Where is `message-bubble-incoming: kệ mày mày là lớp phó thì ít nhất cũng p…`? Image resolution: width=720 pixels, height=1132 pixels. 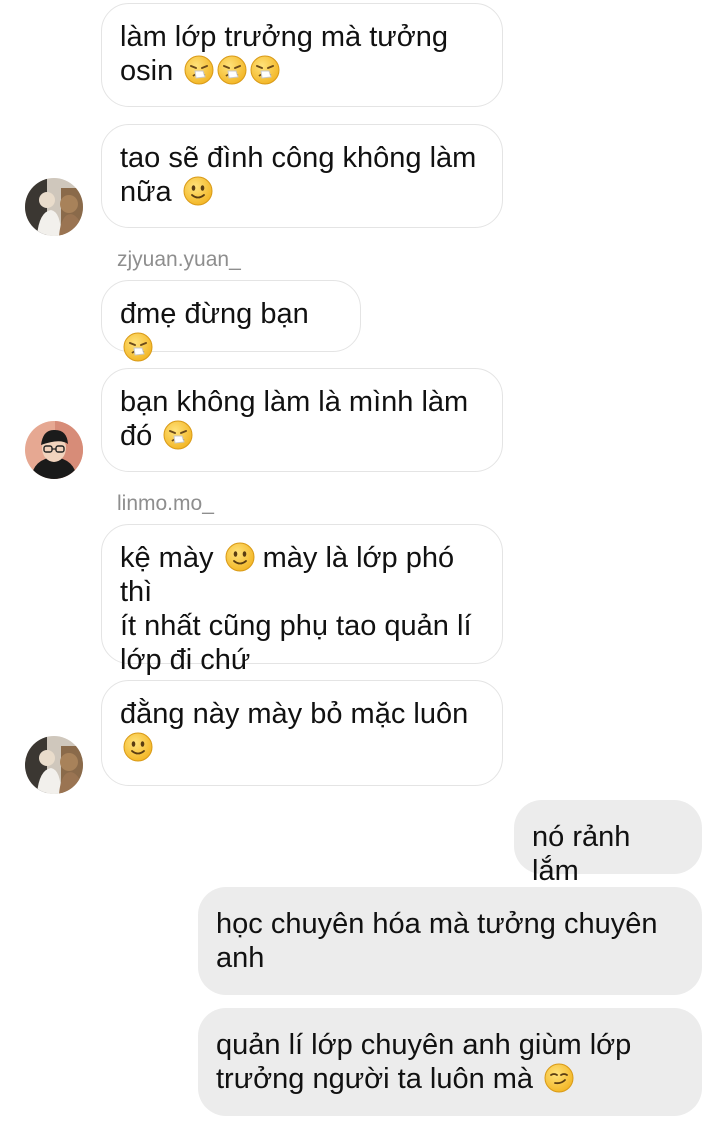 message-bubble-incoming: kệ mày mày là lớp phó thì ít nhất cũng p… is located at coordinates (302, 600).